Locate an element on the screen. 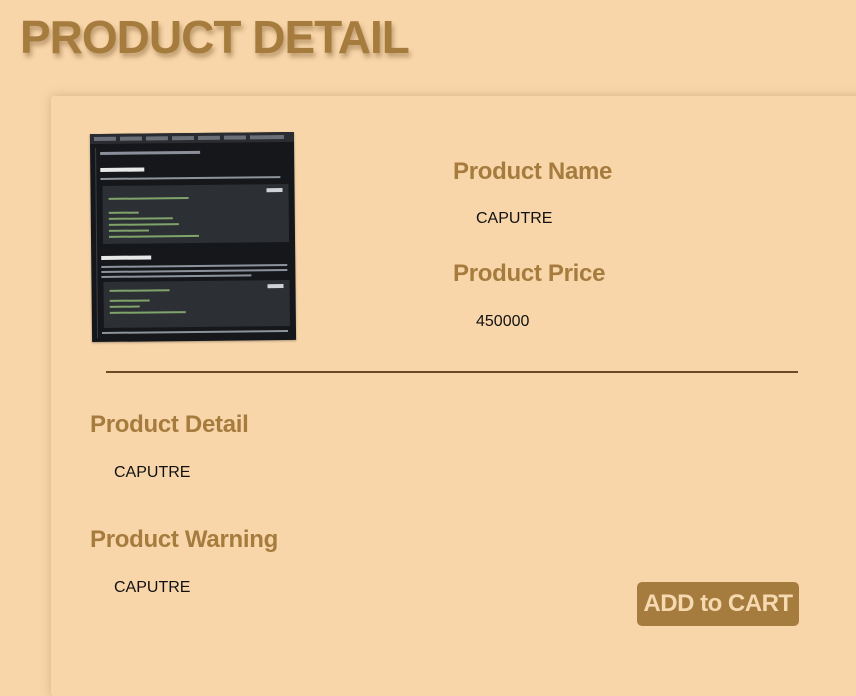  product-detail-label: Product Detail is located at coordinates (169, 424).